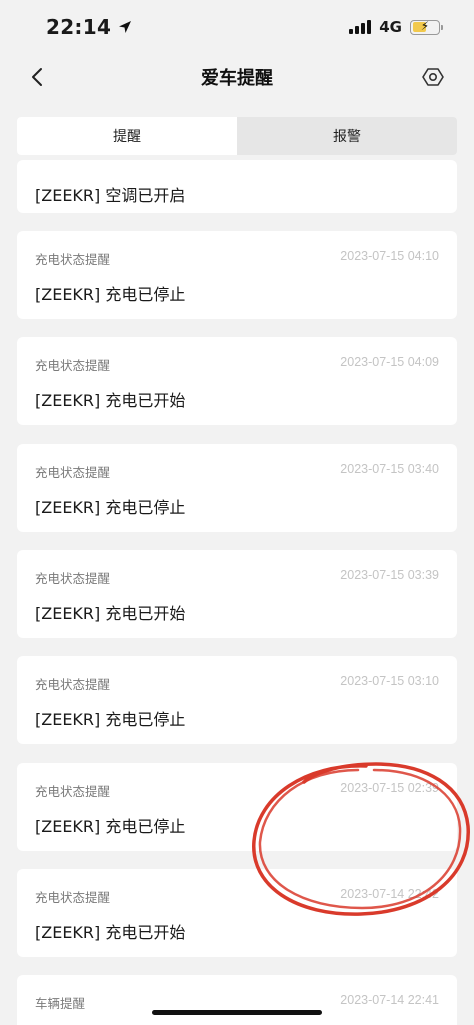  What do you see at coordinates (237, 488) in the screenshot?
I see `notification-card: 充电状态提醒 2023-07-15 03:40 [ZEEKR] 充电已停止` at bounding box center [237, 488].